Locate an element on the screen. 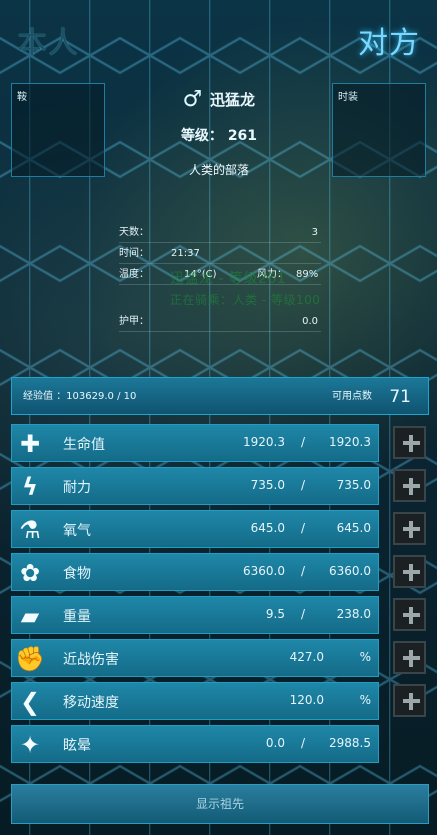 The image size is (437, 835). health-cross-icon: ✚ is located at coordinates (30, 444).